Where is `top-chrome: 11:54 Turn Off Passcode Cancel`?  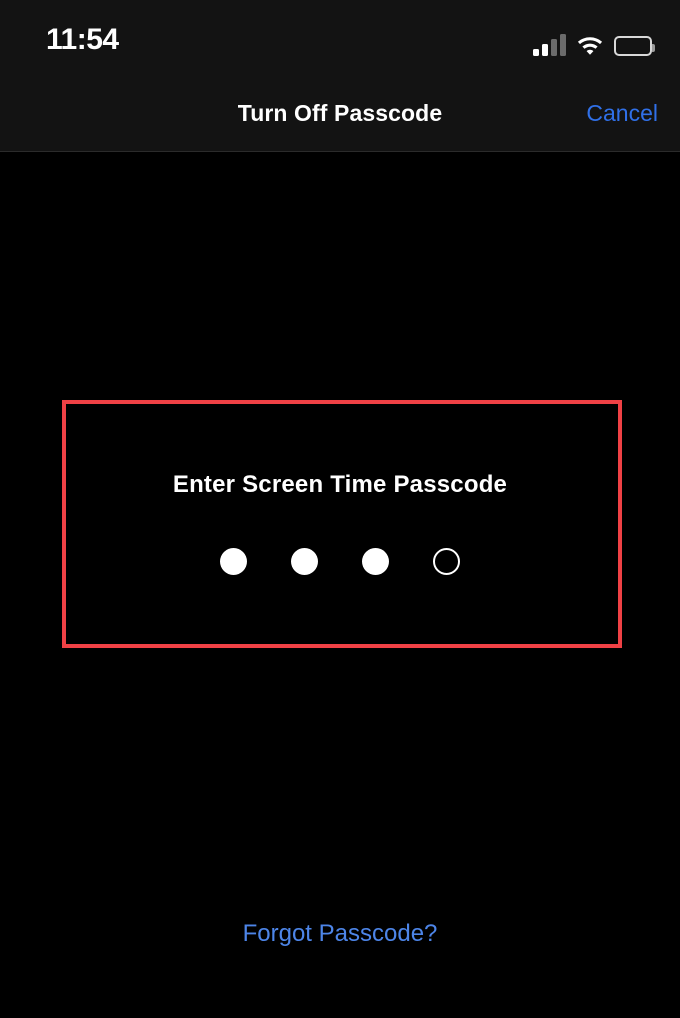 top-chrome: 11:54 Turn Off Passcode Cancel is located at coordinates (340, 76).